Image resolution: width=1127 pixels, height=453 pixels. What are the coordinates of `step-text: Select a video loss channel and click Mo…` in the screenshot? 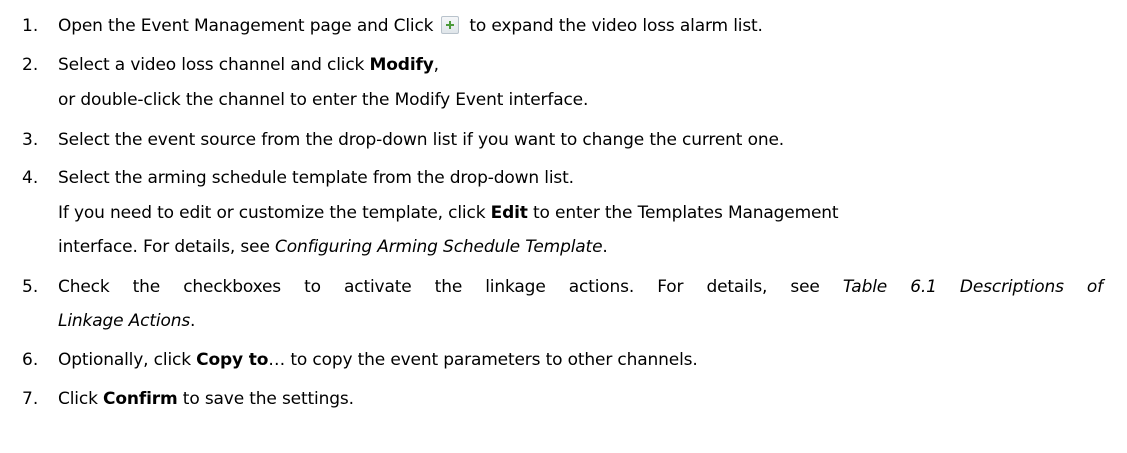 It's located at (248, 65).